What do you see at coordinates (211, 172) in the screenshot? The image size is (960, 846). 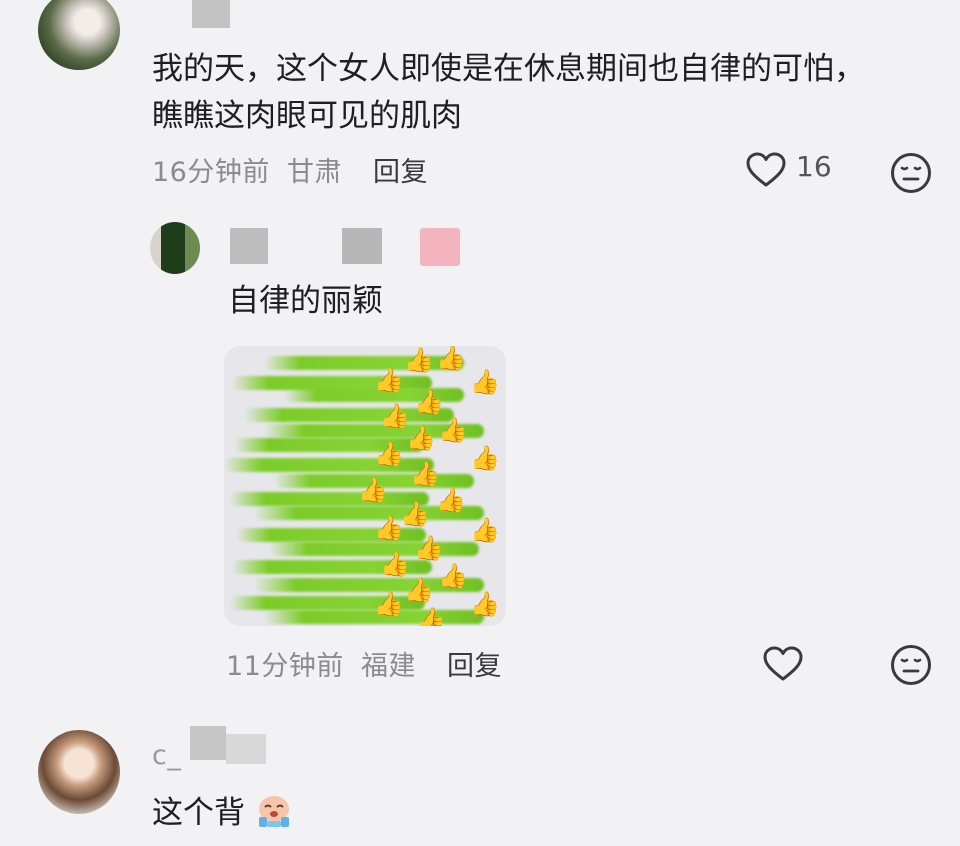 I see `comment-1-time: 16分钟前` at bounding box center [211, 172].